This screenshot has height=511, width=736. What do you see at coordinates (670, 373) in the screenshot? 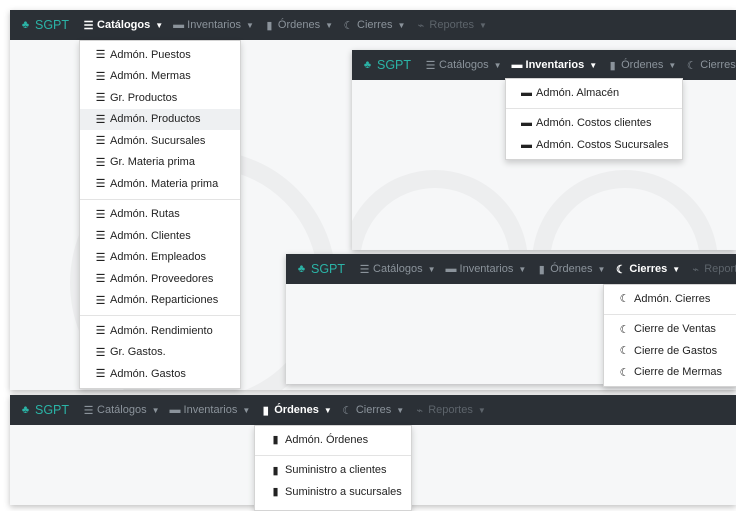
I see `menu-item: ☾ Cierre de Mermas` at bounding box center [670, 373].